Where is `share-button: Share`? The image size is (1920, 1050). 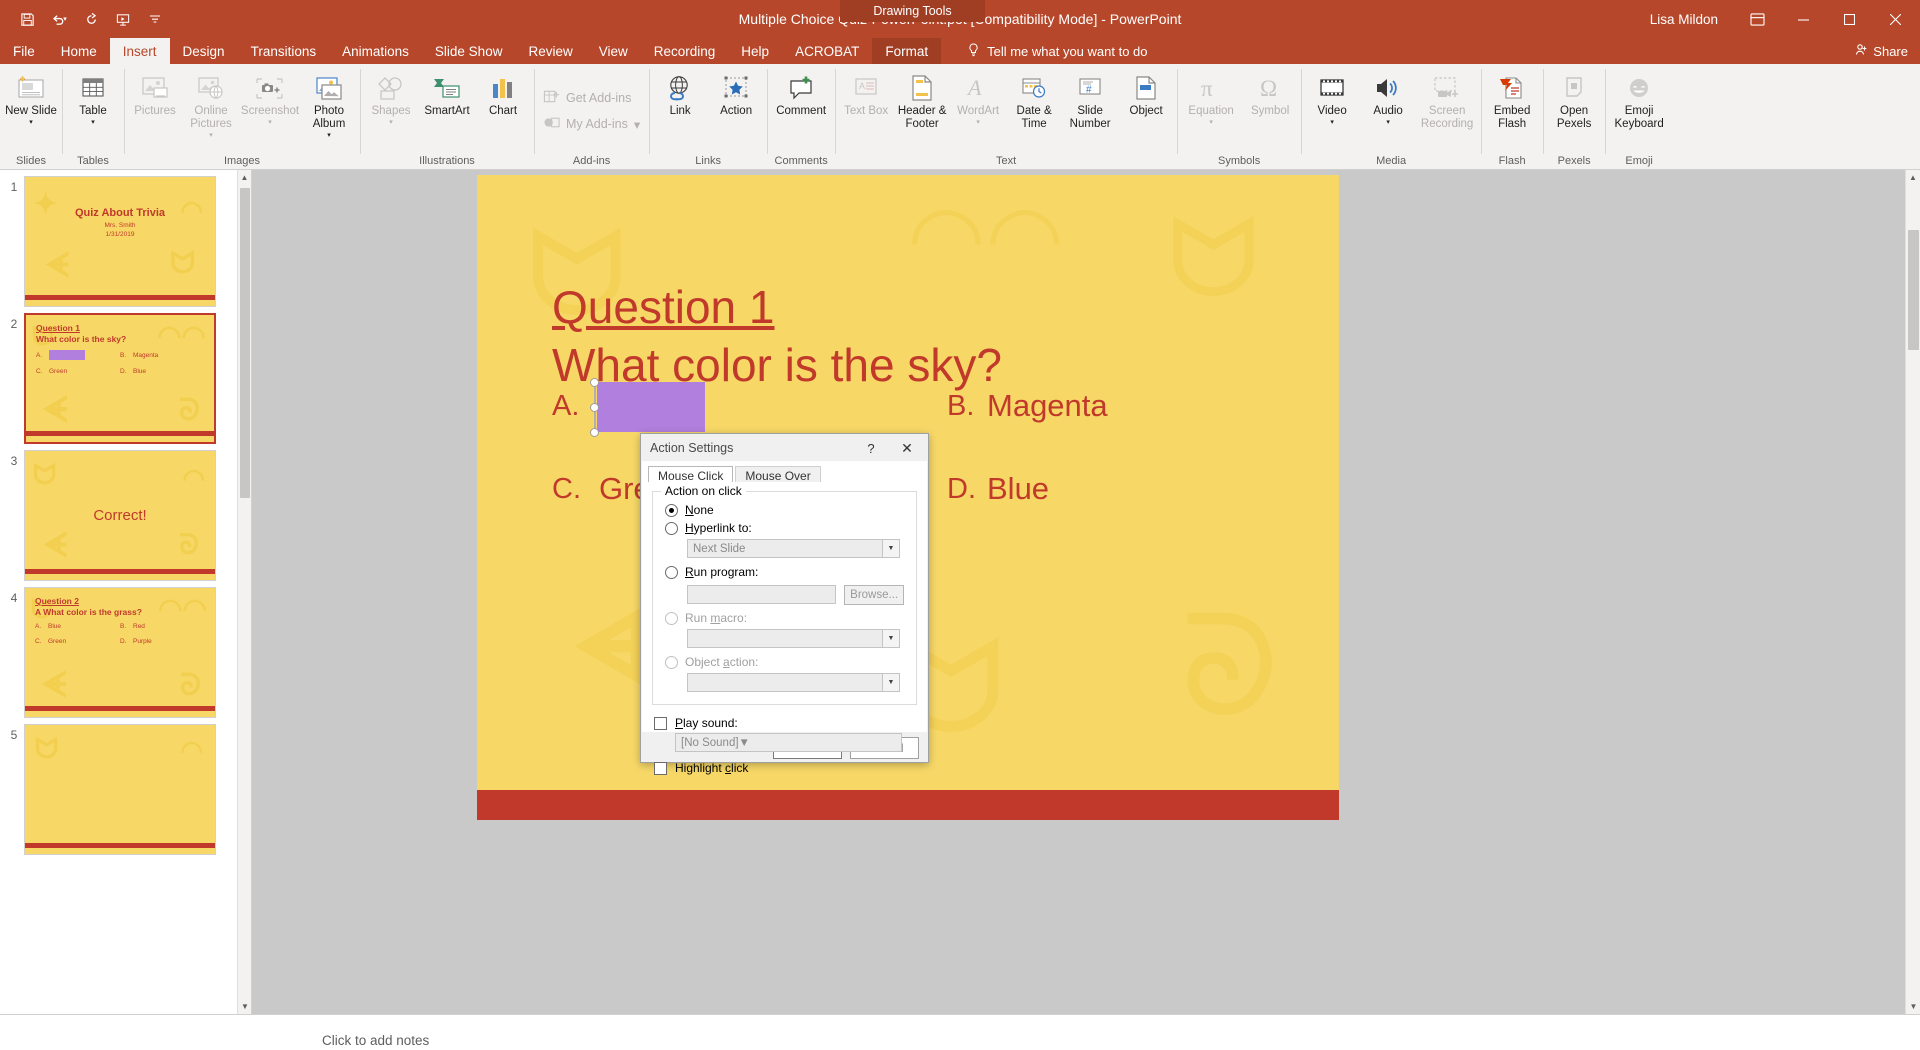
share-button: Share is located at coordinates (1881, 51).